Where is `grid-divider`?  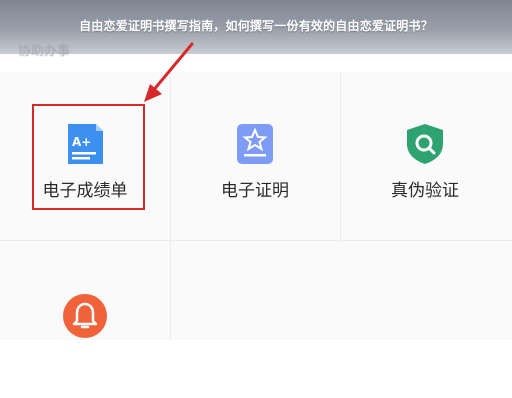
grid-divider is located at coordinates (256, 240).